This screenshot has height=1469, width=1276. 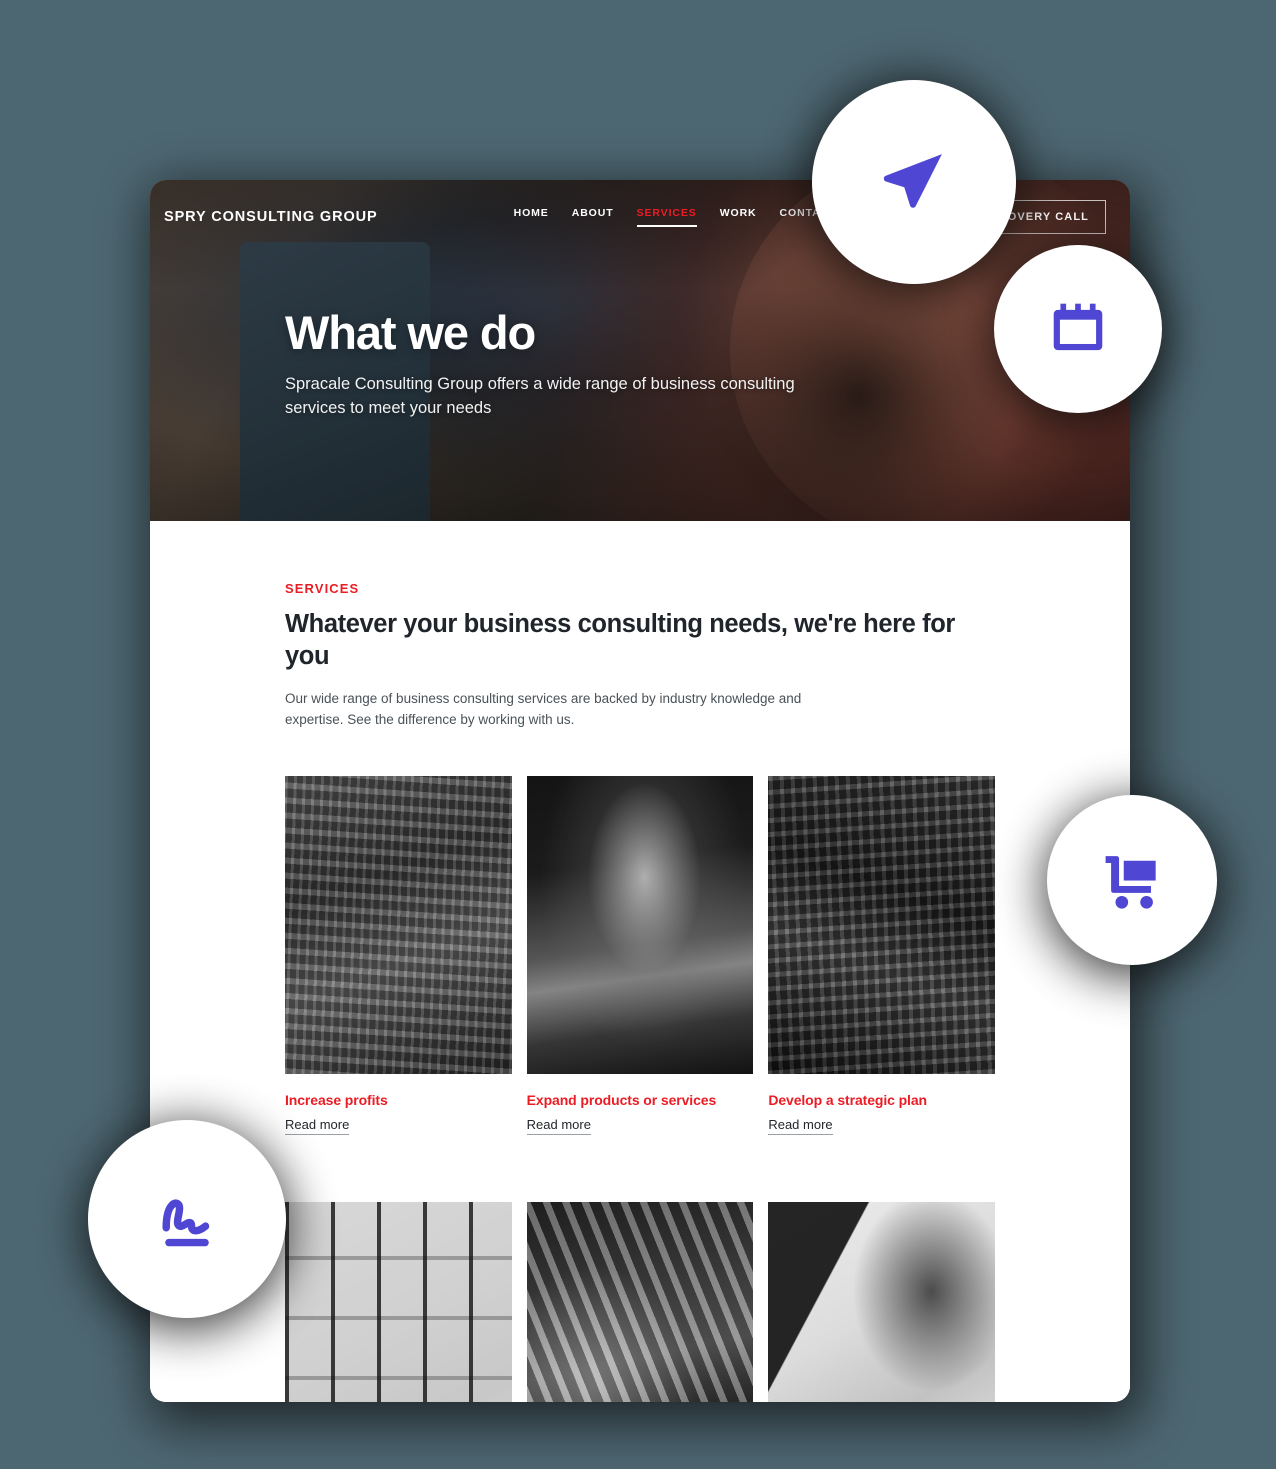 I want to click on signature-badge, so click(x=187, y=1219).